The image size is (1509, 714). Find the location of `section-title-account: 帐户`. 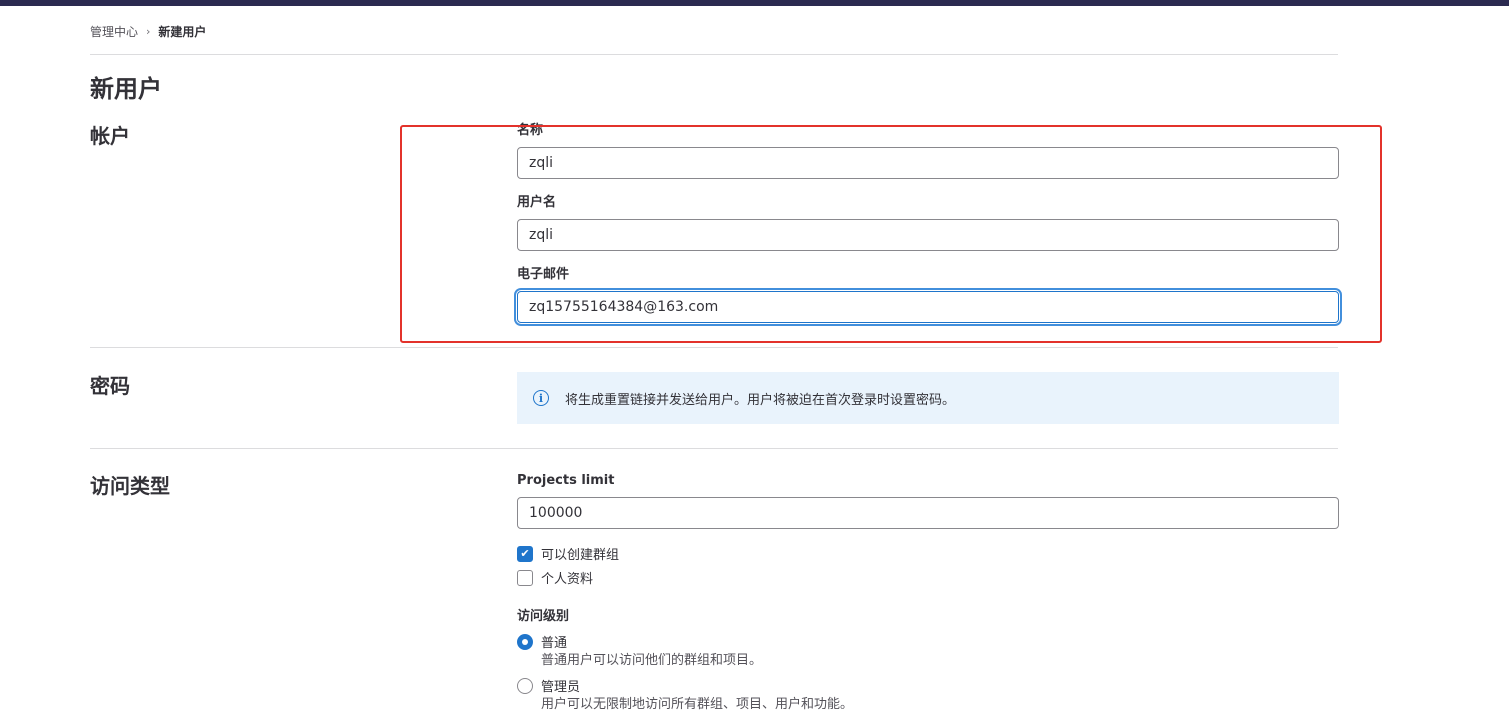

section-title-account: 帐户 is located at coordinates (110, 136).